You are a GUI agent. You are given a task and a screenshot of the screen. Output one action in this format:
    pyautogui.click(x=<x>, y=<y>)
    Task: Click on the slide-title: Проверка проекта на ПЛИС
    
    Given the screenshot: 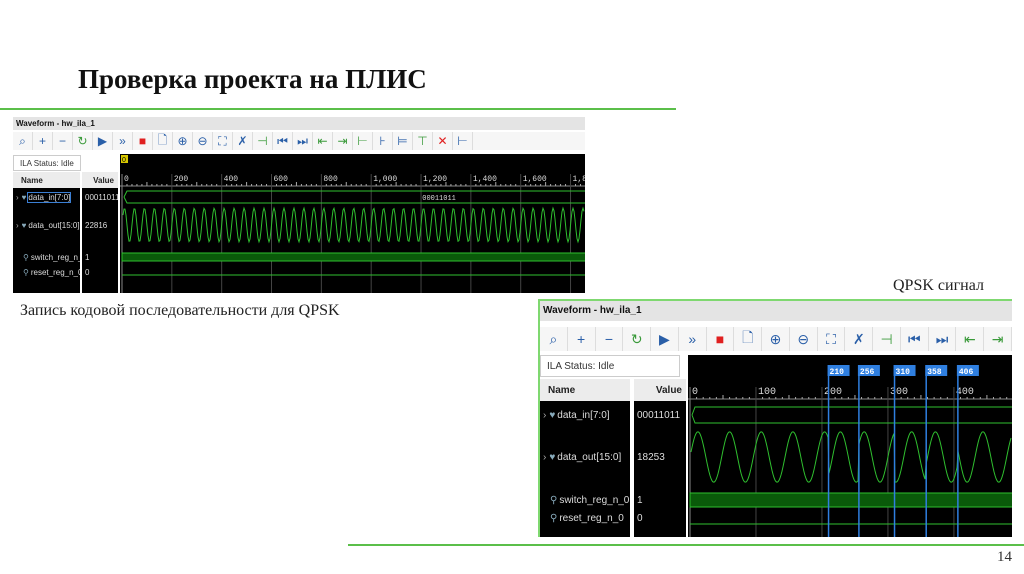 What is the action you would take?
    pyautogui.click(x=252, y=79)
    